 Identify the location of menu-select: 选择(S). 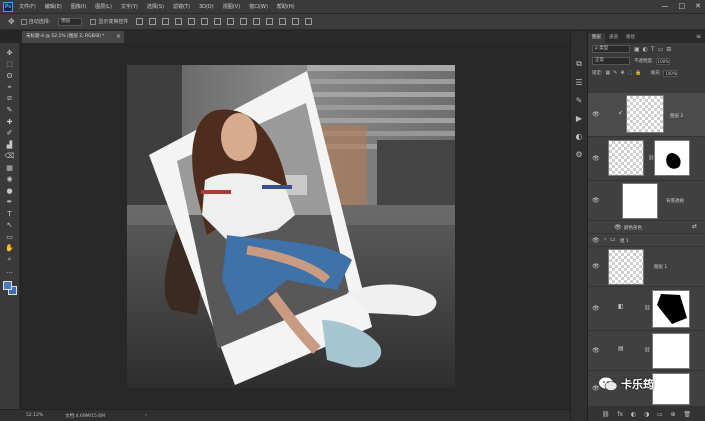
(155, 6).